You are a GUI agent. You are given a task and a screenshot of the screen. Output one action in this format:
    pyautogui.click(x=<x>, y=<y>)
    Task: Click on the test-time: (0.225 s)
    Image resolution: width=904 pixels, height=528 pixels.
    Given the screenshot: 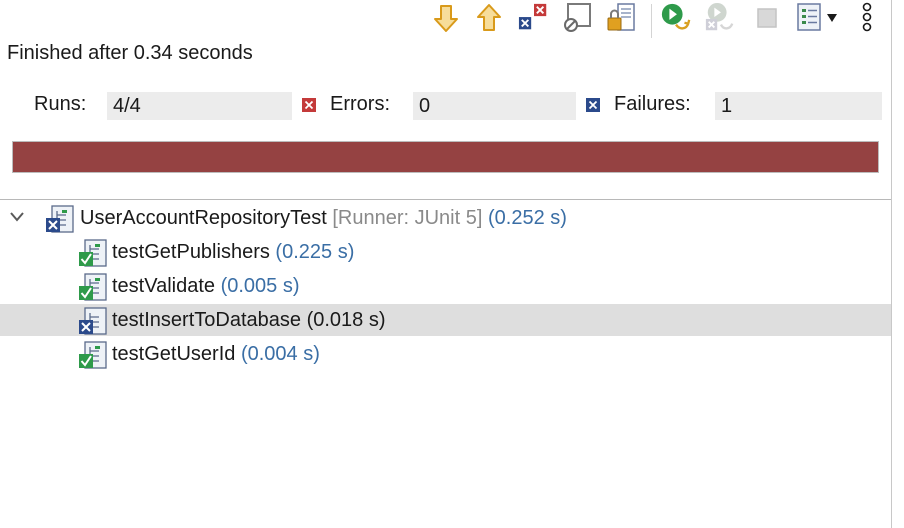 What is the action you would take?
    pyautogui.click(x=315, y=252)
    